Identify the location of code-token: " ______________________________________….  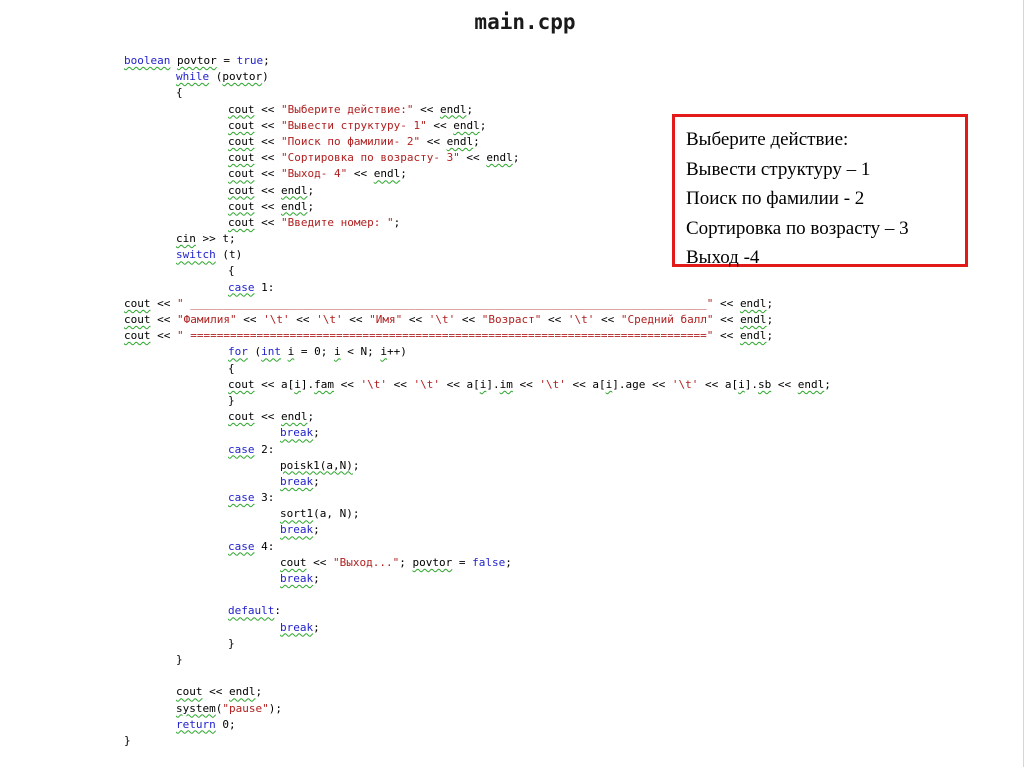
(445, 303).